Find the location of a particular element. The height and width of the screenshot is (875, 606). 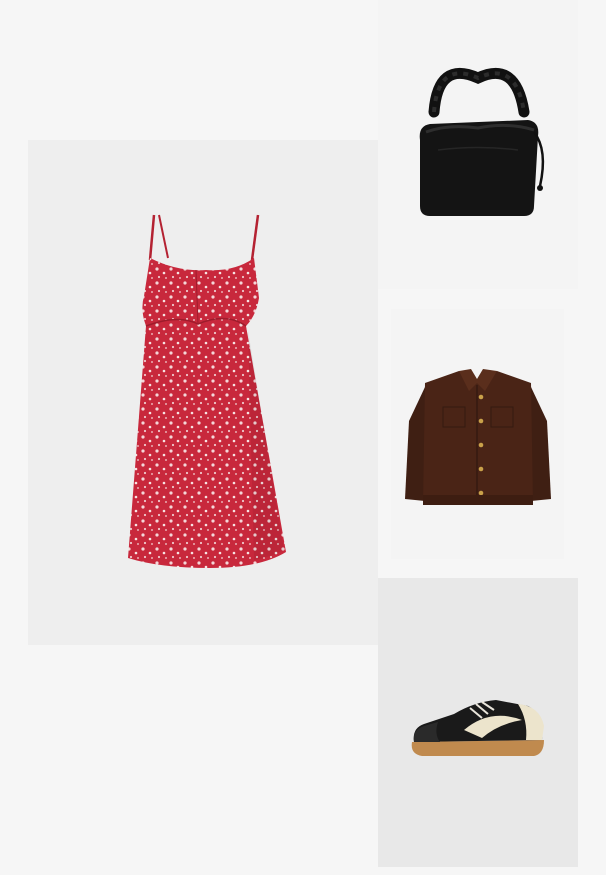

ruched-handle-bag-image is located at coordinates (482, 142).